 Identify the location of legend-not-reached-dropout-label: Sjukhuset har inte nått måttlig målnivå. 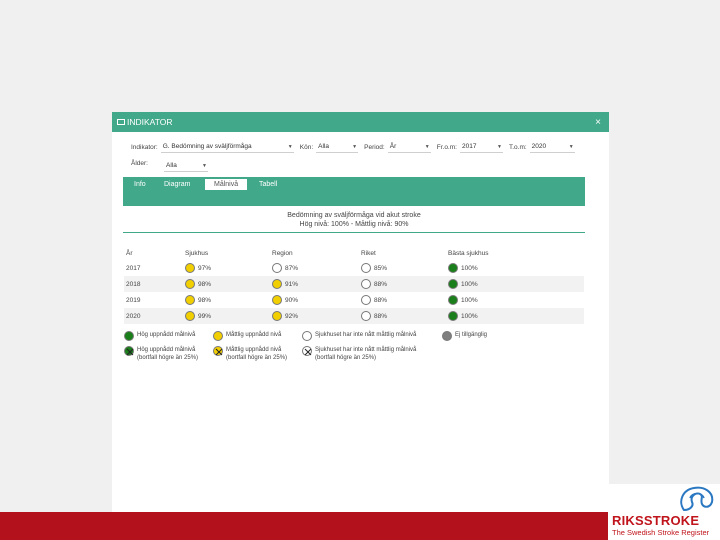
(366, 350).